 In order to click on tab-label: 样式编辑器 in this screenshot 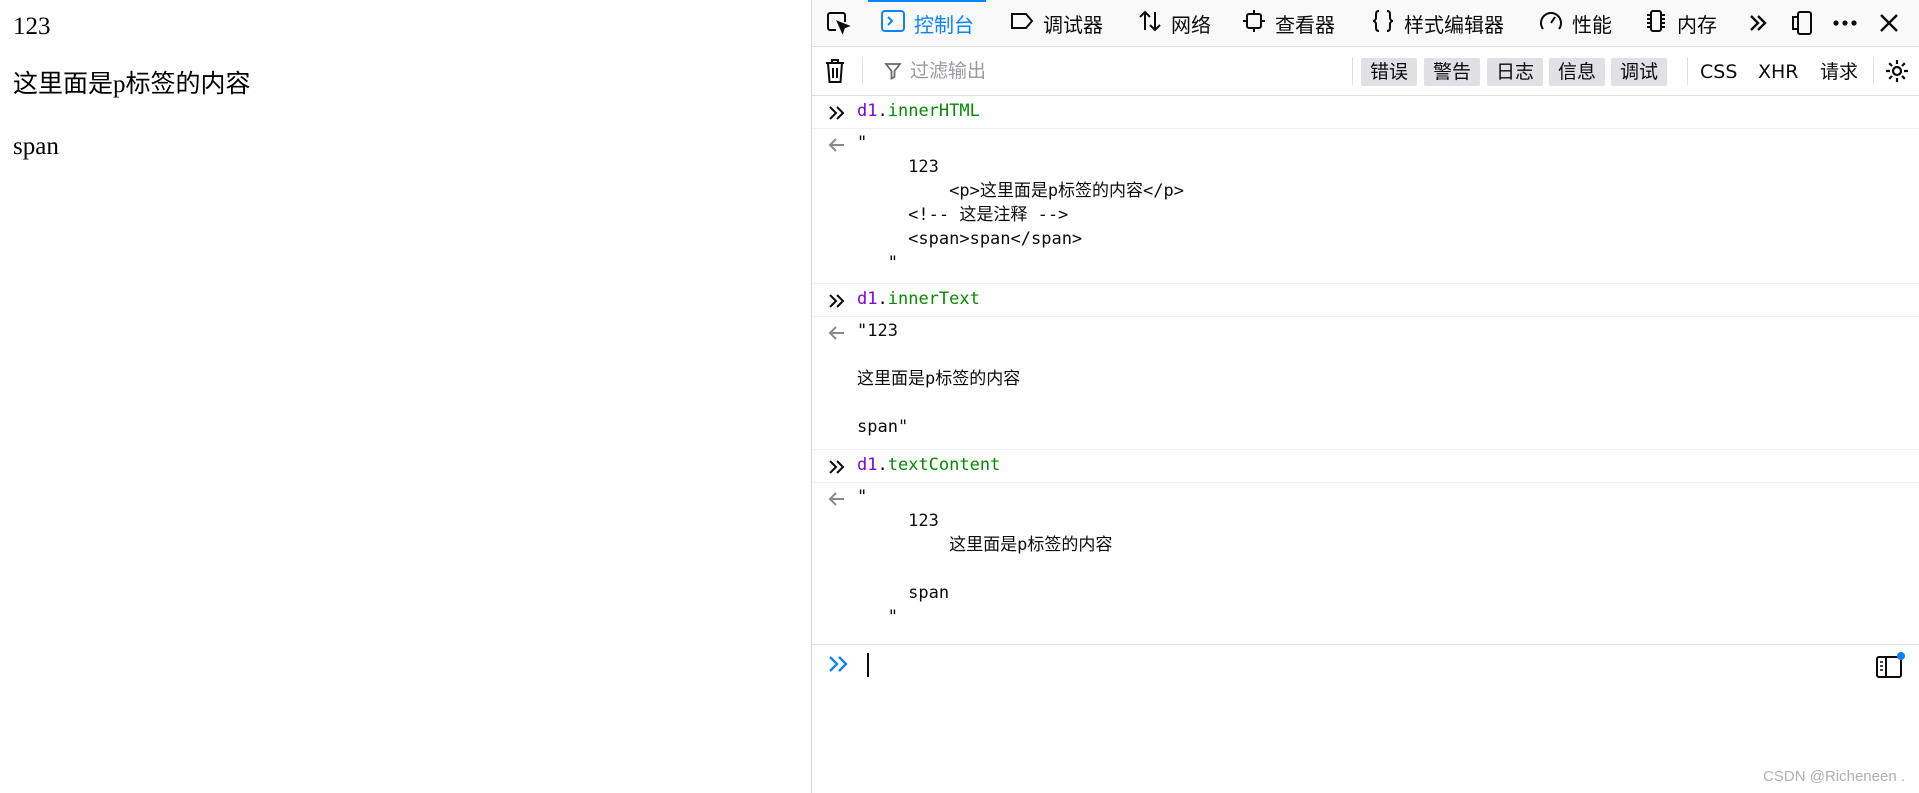, I will do `click(1454, 24)`.